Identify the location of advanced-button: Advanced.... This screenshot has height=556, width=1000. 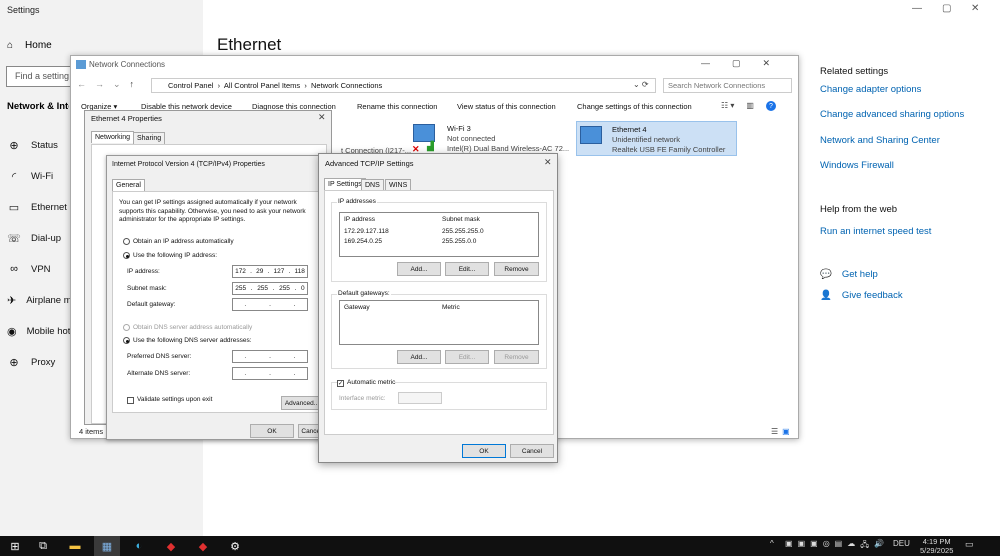
(302, 403).